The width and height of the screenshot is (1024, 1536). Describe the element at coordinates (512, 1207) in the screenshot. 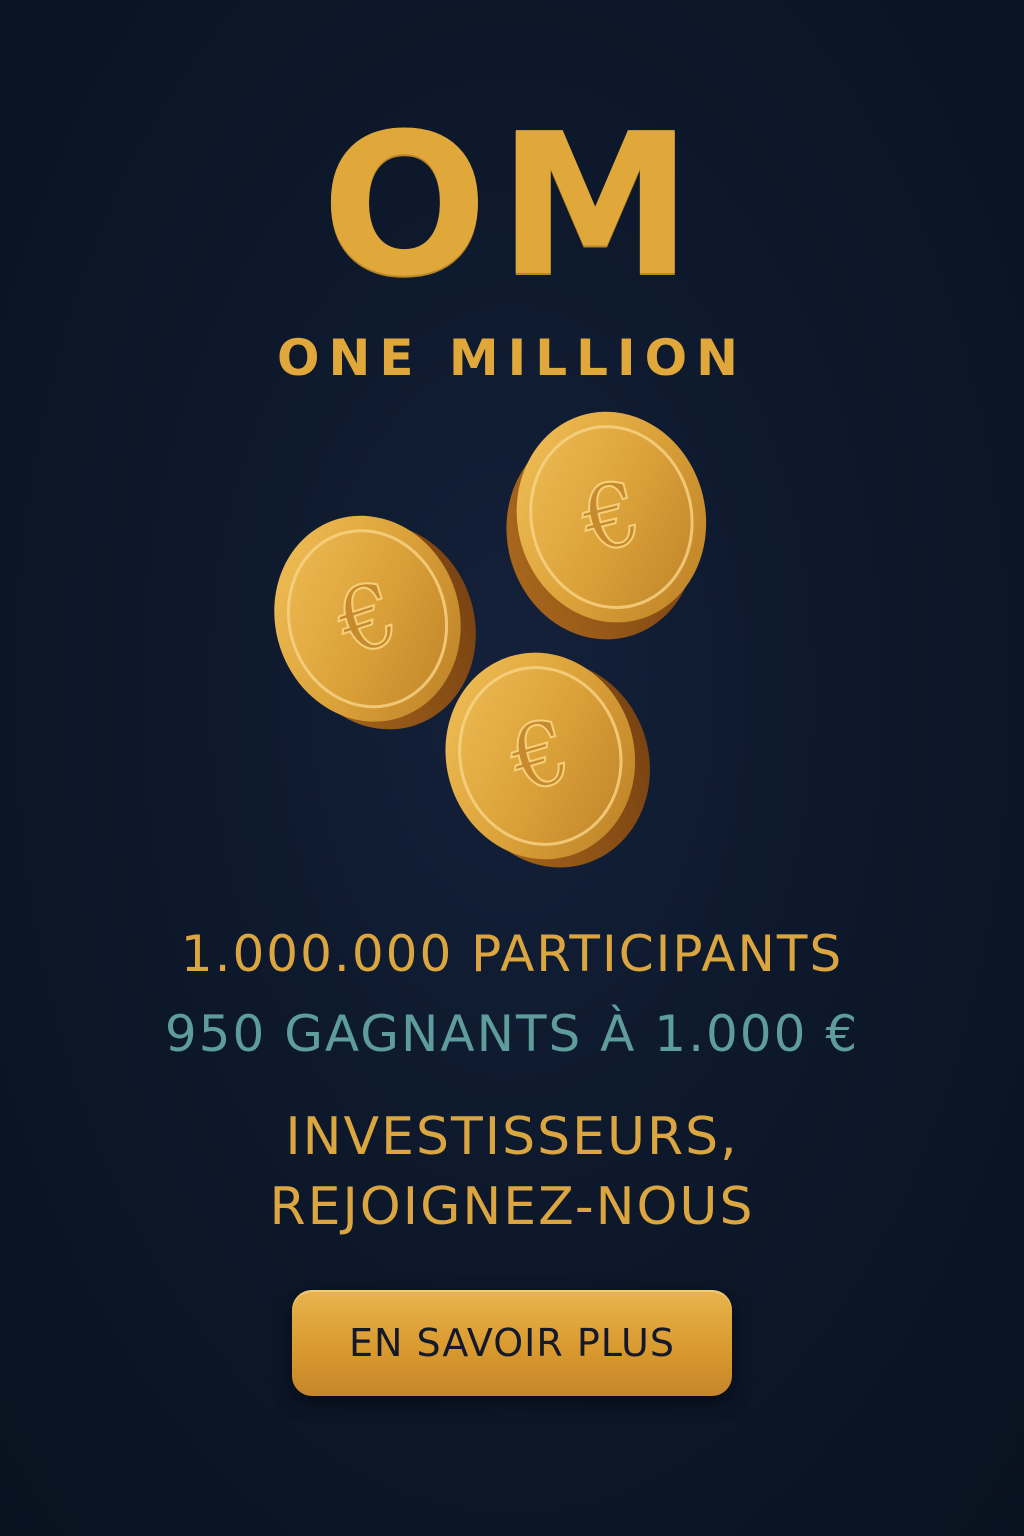

I see `call-to-action-line-2: REJOIGNEZ-NOUS` at that location.